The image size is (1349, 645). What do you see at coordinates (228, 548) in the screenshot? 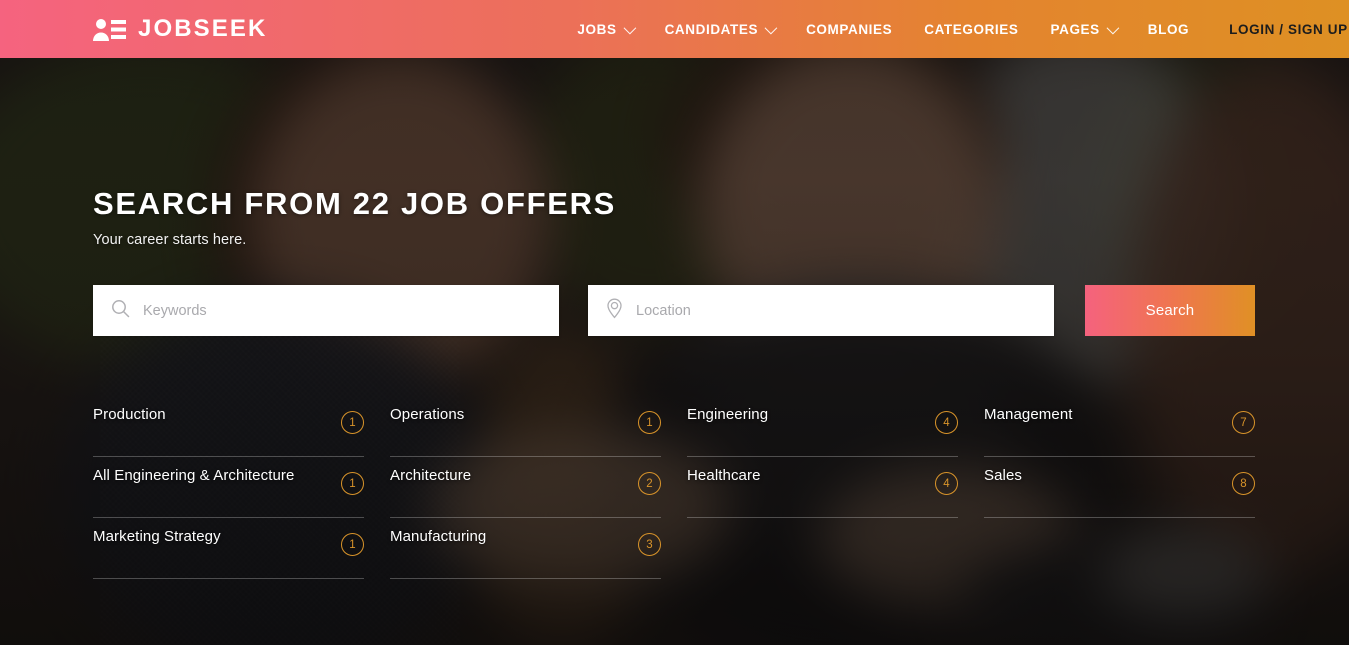
I see `category-item-marketing-strategy: Marketing Strategy 1` at bounding box center [228, 548].